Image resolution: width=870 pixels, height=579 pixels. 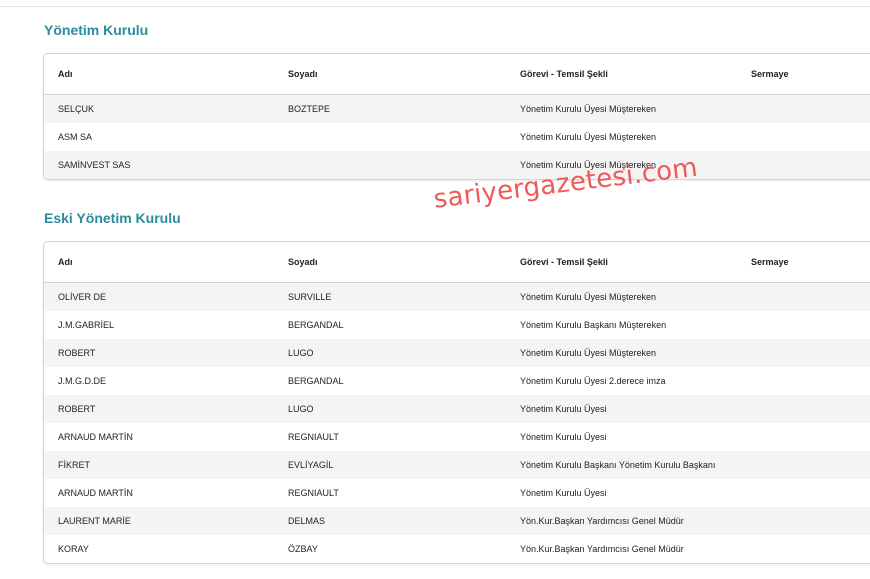 I want to click on cell-adi: SAMİNVEST SAS, so click(x=94, y=165).